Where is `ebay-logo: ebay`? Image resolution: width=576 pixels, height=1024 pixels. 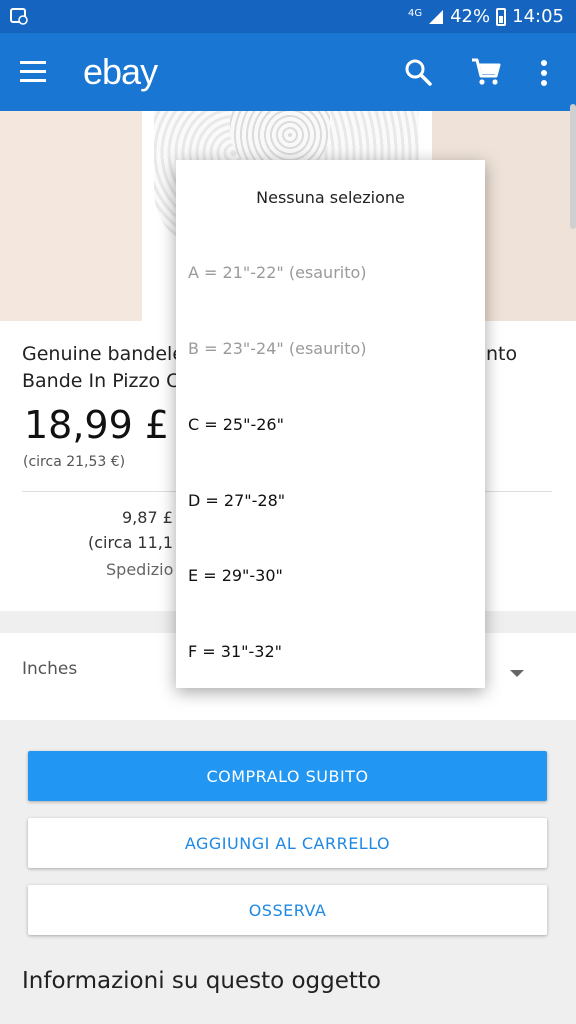 ebay-logo: ebay is located at coordinates (120, 72).